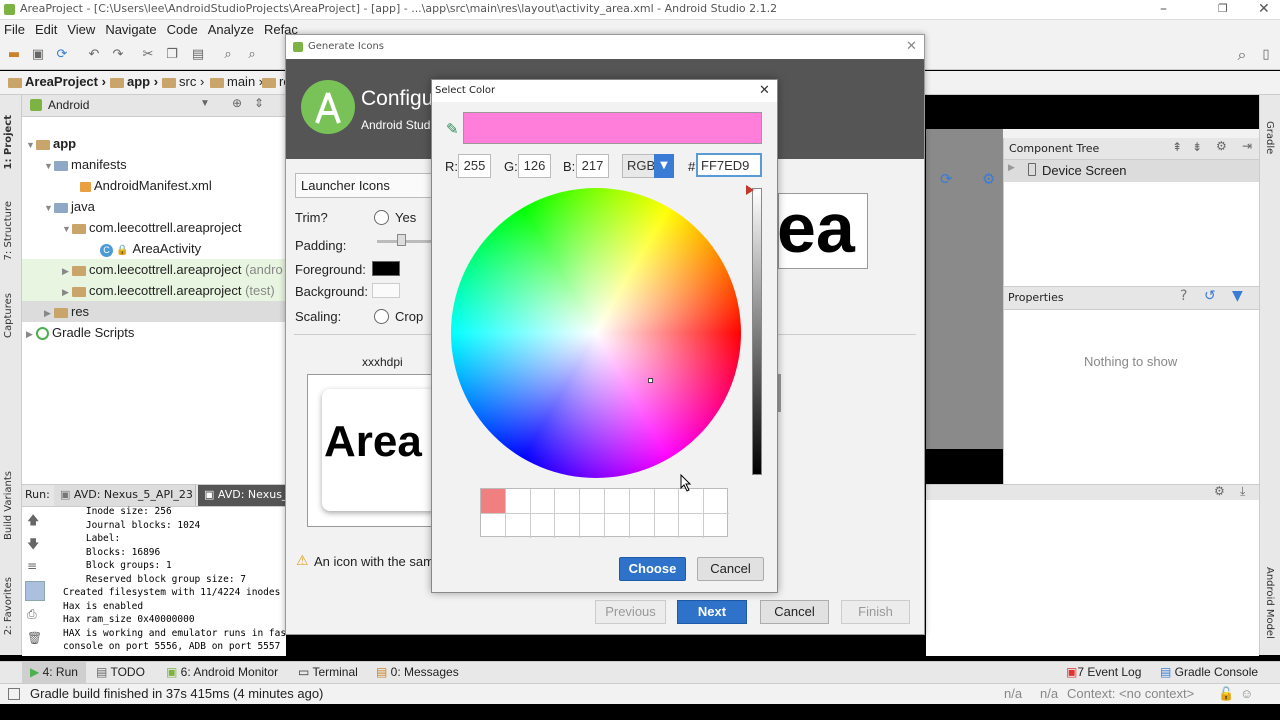 The width and height of the screenshot is (1280, 720). What do you see at coordinates (596, 333) in the screenshot?
I see `color-wheel` at bounding box center [596, 333].